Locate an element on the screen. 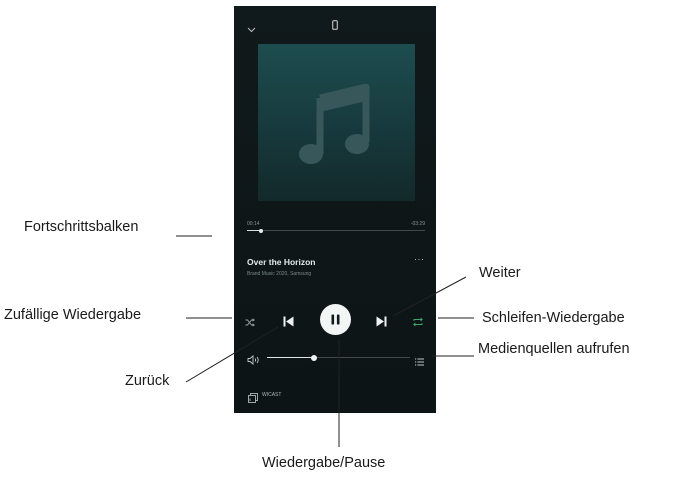  callout-shuffle: Zufällige Wiedergabe is located at coordinates (73, 315).